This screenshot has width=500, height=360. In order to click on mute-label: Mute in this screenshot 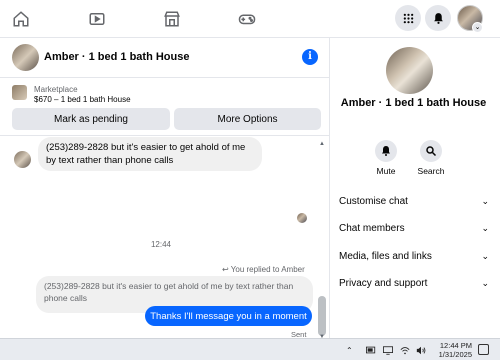, I will do `click(386, 171)`.